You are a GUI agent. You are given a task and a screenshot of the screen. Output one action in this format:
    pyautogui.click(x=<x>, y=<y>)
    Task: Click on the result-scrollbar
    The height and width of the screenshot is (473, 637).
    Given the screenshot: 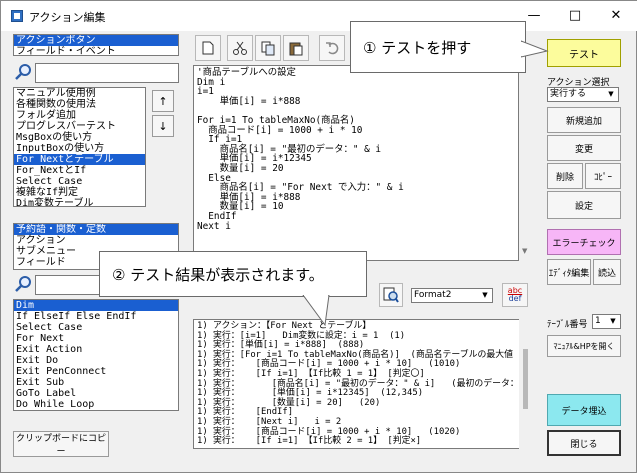 What is the action you would take?
    pyautogui.click(x=526, y=384)
    